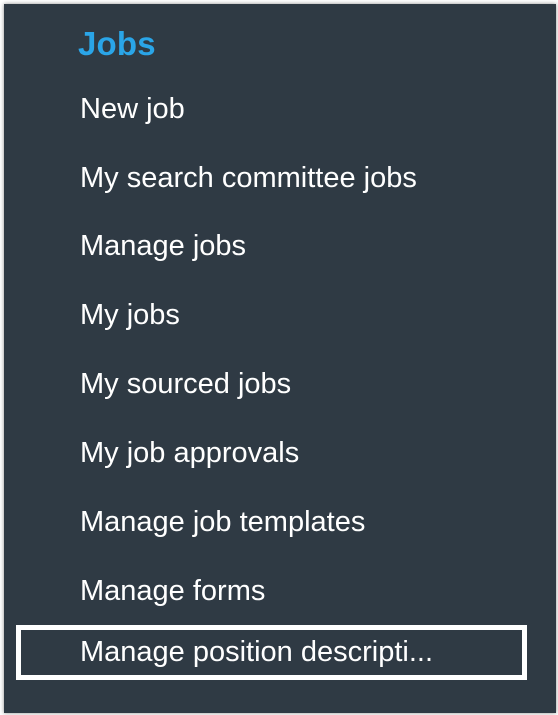  Describe the element at coordinates (117, 43) in the screenshot. I see `section-title-jobs: Jobs` at that location.